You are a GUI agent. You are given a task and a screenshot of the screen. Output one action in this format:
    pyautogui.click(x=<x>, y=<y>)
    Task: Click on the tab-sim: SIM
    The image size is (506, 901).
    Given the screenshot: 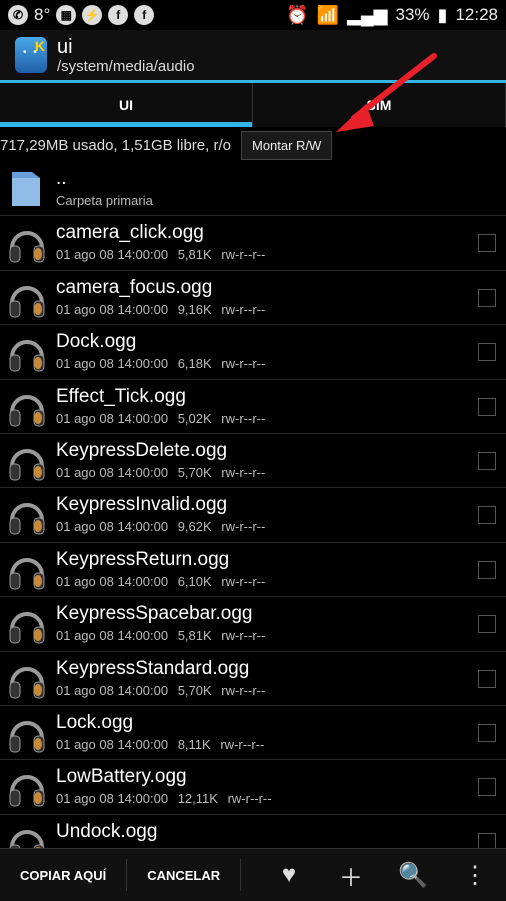 What is the action you would take?
    pyautogui.click(x=379, y=105)
    